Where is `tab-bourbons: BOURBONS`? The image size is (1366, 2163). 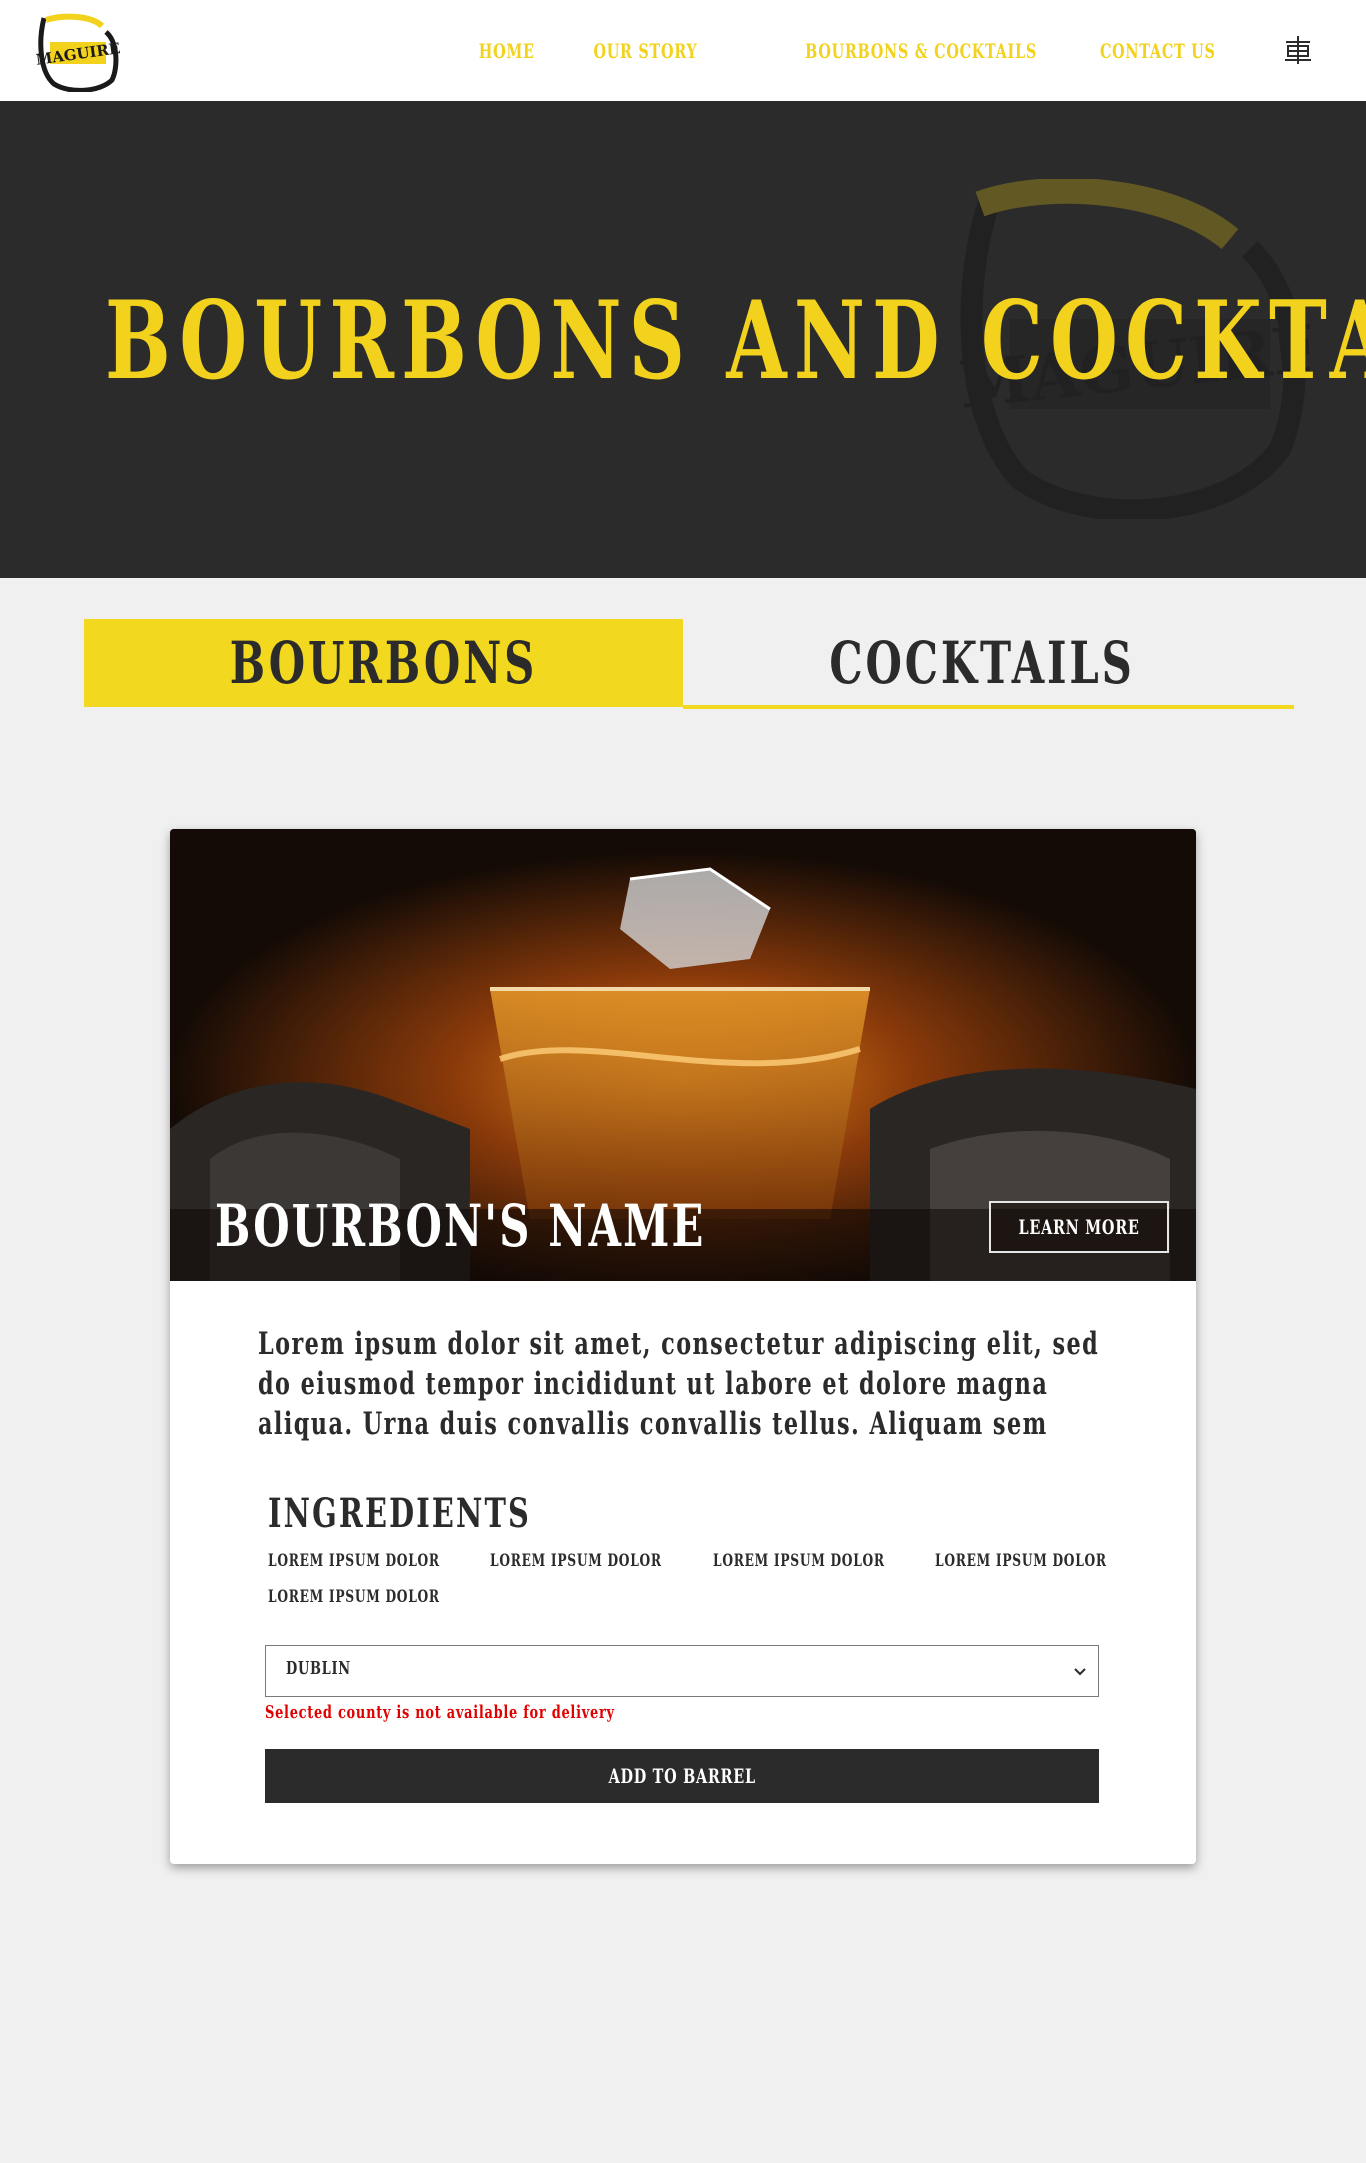 tab-bourbons: BOURBONS is located at coordinates (383, 663).